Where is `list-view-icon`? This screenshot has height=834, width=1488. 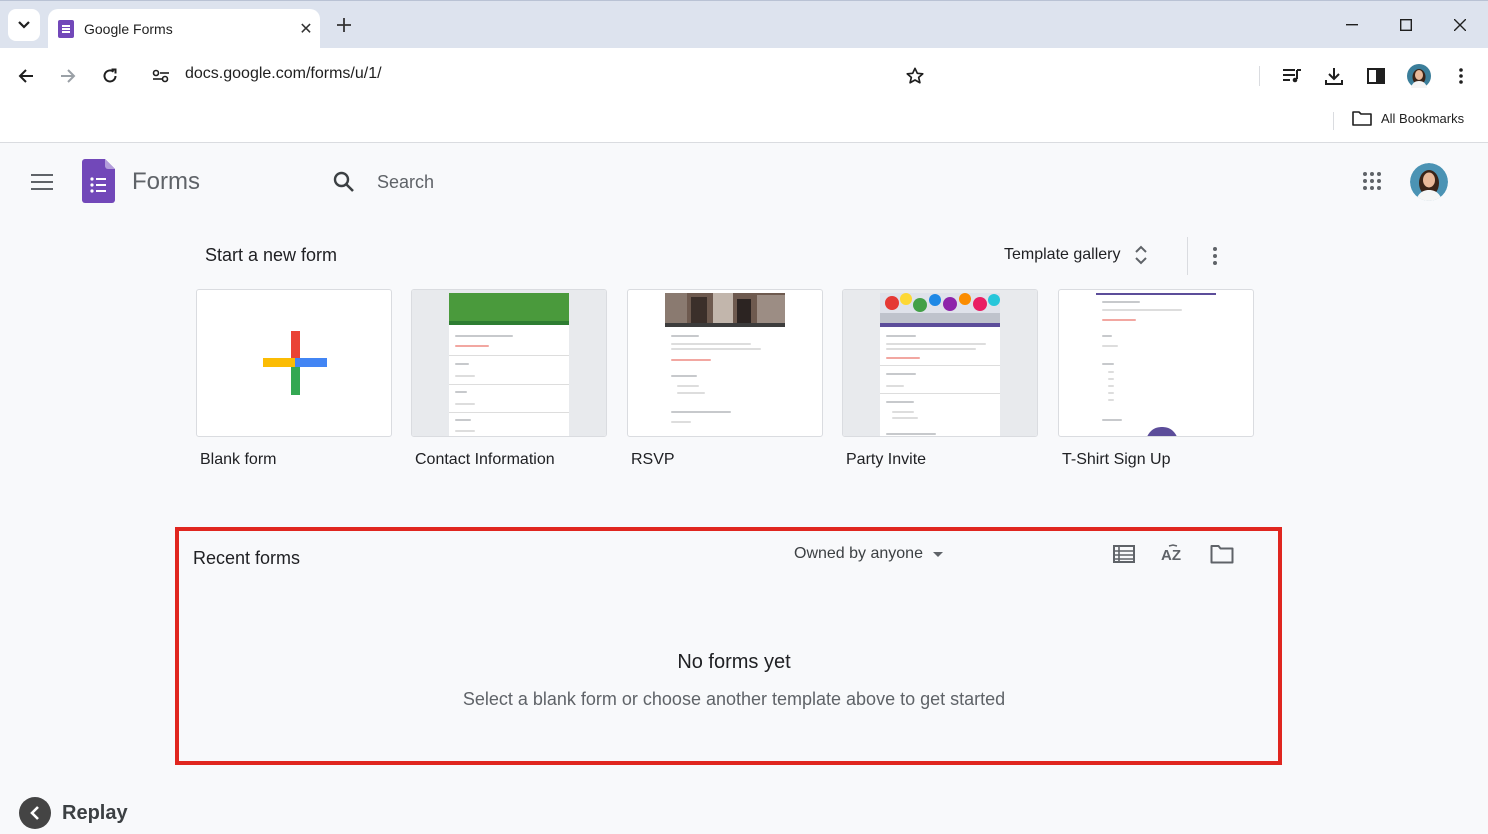 list-view-icon is located at coordinates (1124, 554).